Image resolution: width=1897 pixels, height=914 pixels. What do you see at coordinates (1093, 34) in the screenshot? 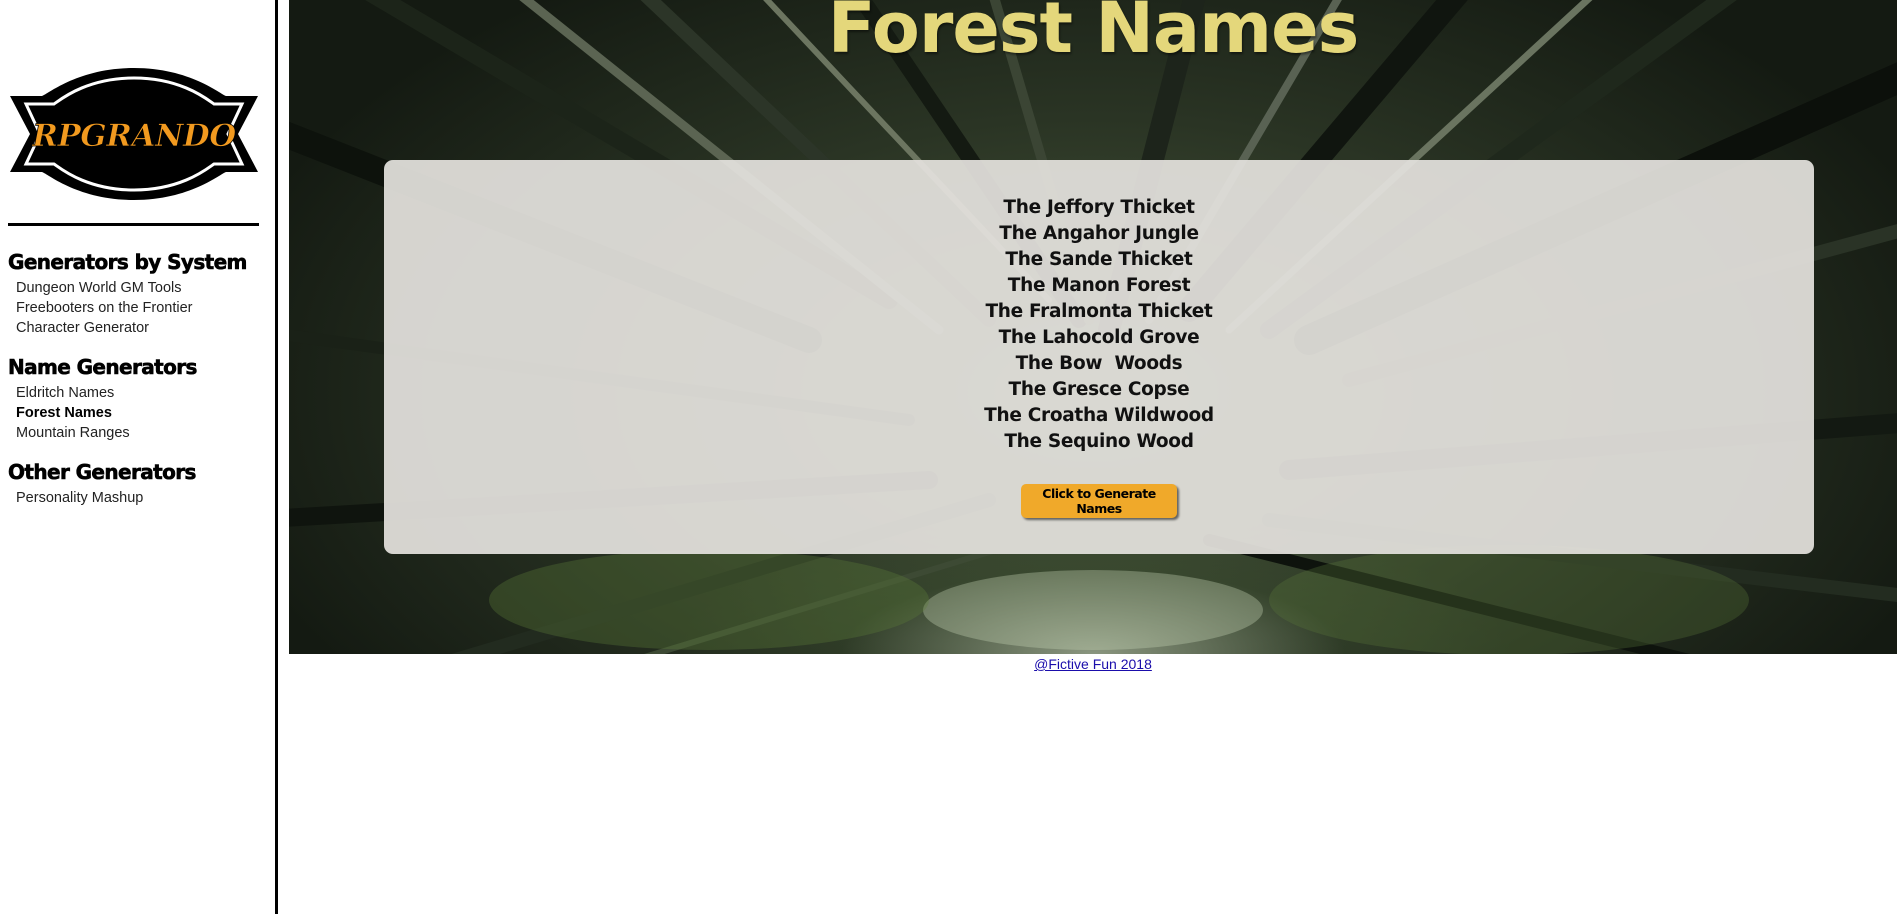
I see `page-title: Forest Names` at bounding box center [1093, 34].